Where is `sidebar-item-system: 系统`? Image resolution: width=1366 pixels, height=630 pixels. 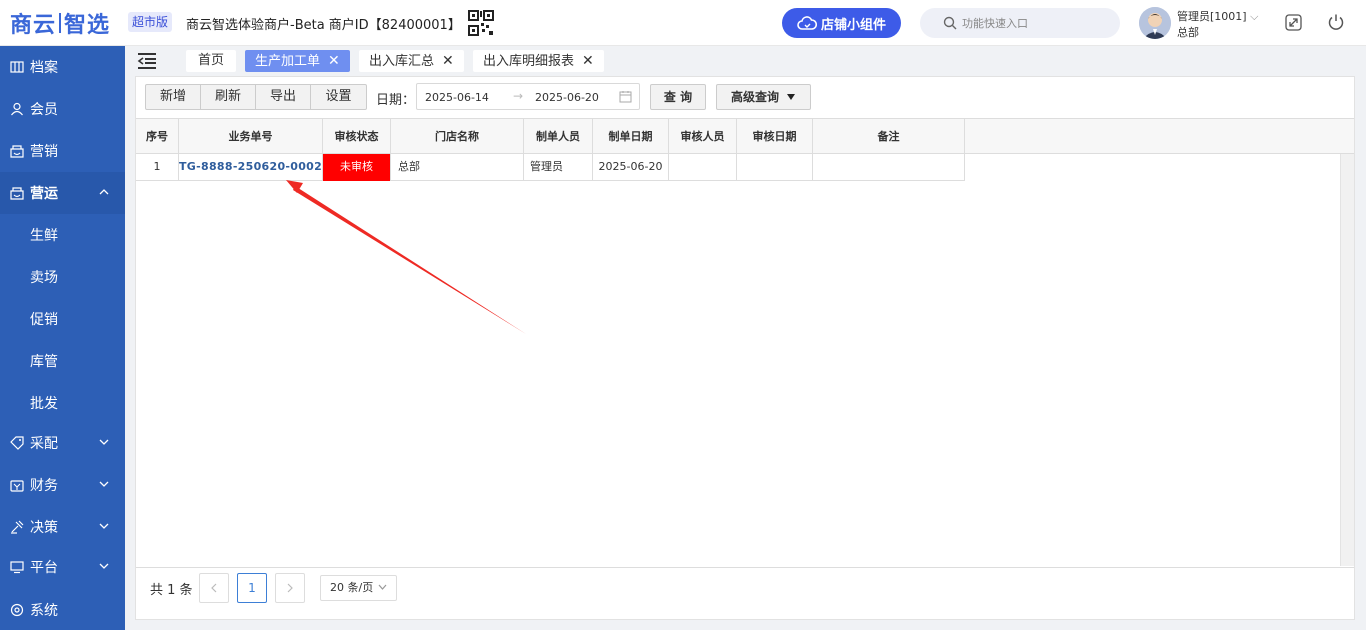
sidebar-item-system: 系统 is located at coordinates (62, 609).